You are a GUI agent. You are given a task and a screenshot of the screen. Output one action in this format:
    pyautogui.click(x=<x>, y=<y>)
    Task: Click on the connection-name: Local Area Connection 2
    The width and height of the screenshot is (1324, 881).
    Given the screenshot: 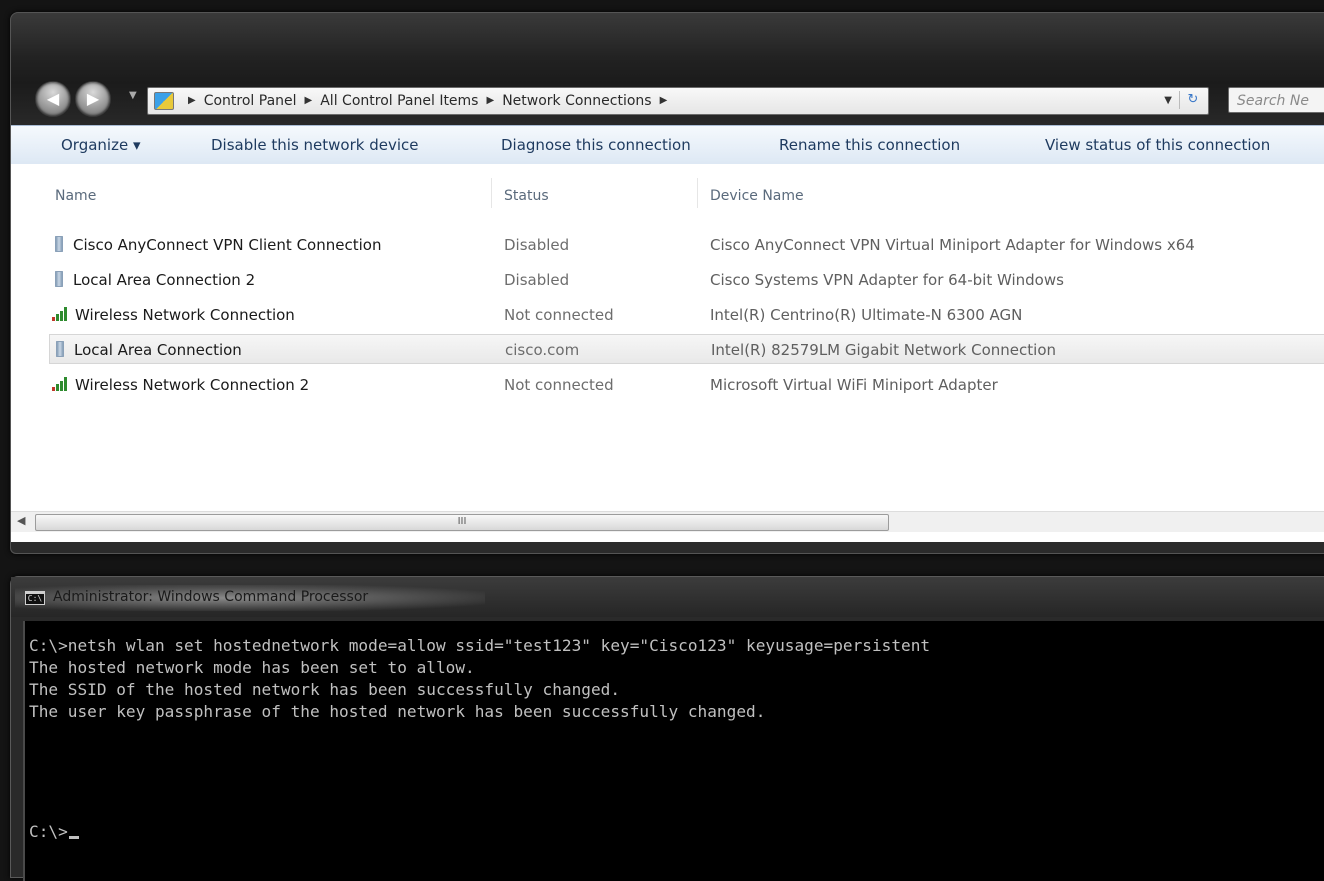 What is the action you would take?
    pyautogui.click(x=164, y=280)
    